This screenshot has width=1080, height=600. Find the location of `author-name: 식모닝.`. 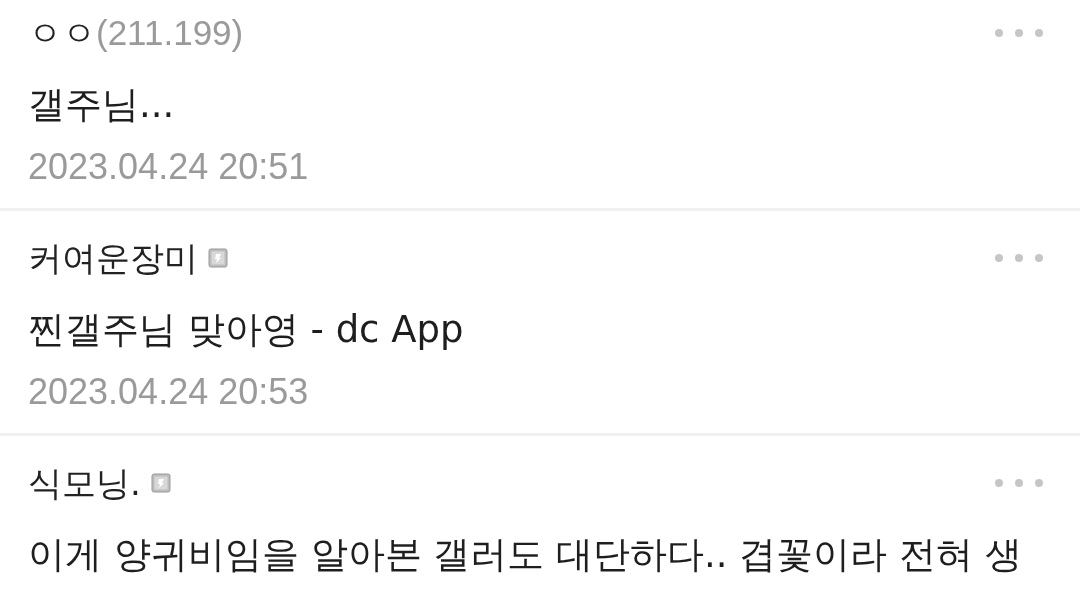

author-name: 식모닝. is located at coordinates (84, 483).